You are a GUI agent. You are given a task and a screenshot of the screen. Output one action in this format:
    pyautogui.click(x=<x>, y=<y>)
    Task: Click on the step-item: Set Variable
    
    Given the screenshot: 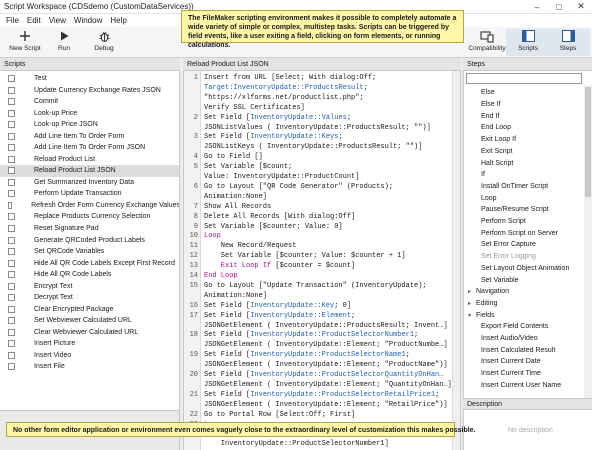 What is the action you would take?
    pyautogui.click(x=524, y=280)
    